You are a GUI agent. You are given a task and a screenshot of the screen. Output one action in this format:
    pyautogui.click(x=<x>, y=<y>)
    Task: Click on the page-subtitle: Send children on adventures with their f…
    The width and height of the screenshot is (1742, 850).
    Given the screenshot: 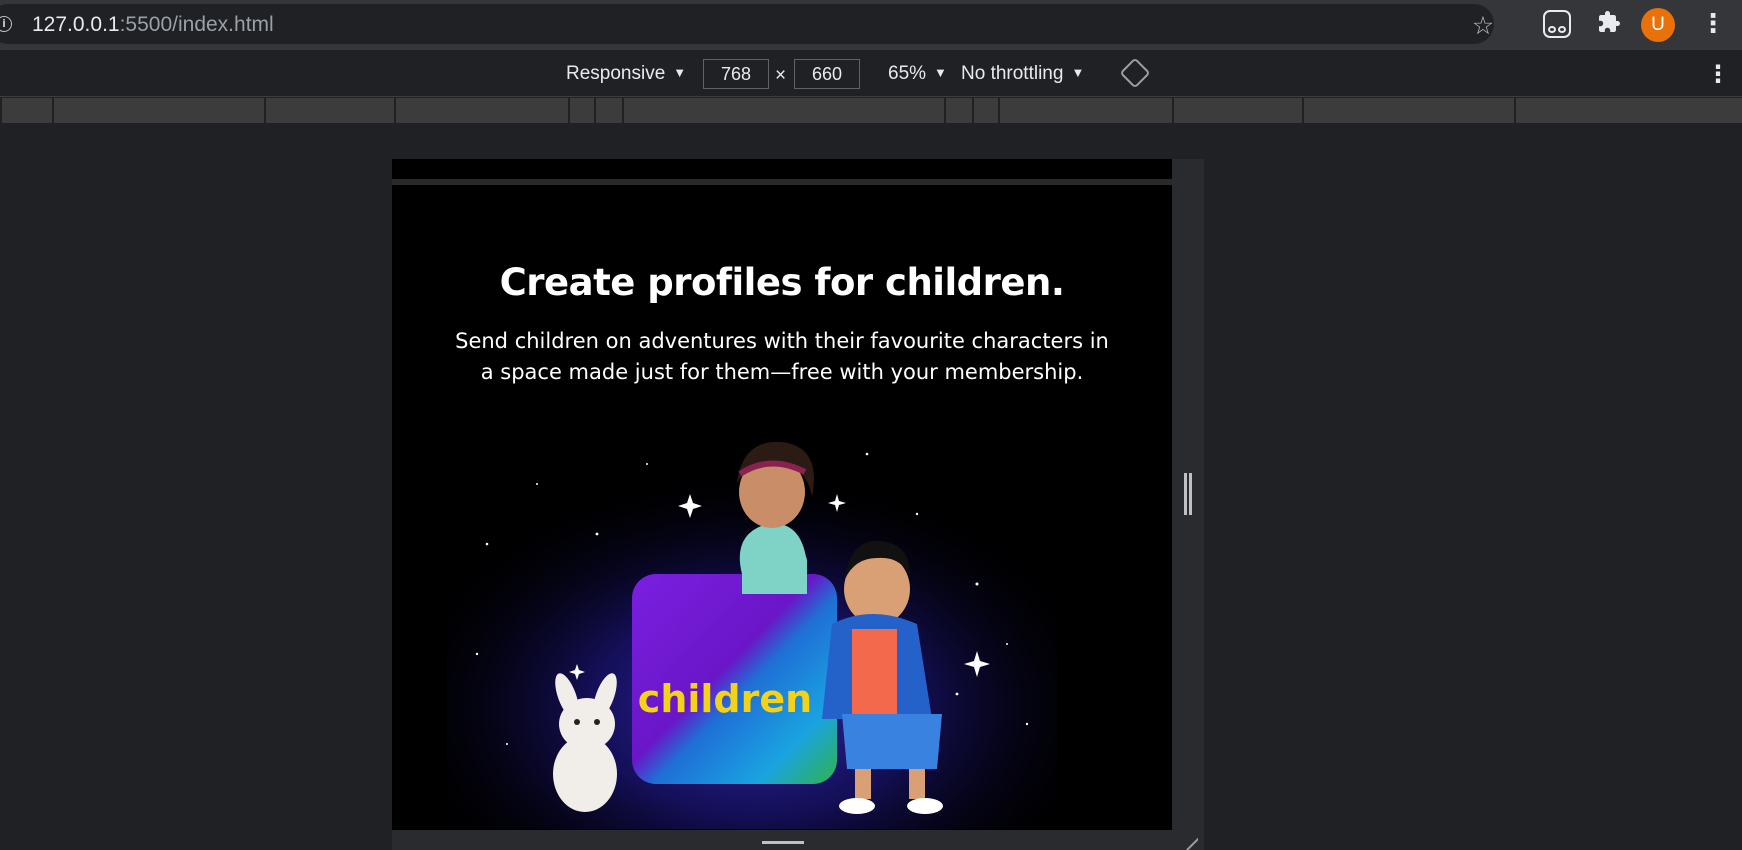 What is the action you would take?
    pyautogui.click(x=782, y=356)
    